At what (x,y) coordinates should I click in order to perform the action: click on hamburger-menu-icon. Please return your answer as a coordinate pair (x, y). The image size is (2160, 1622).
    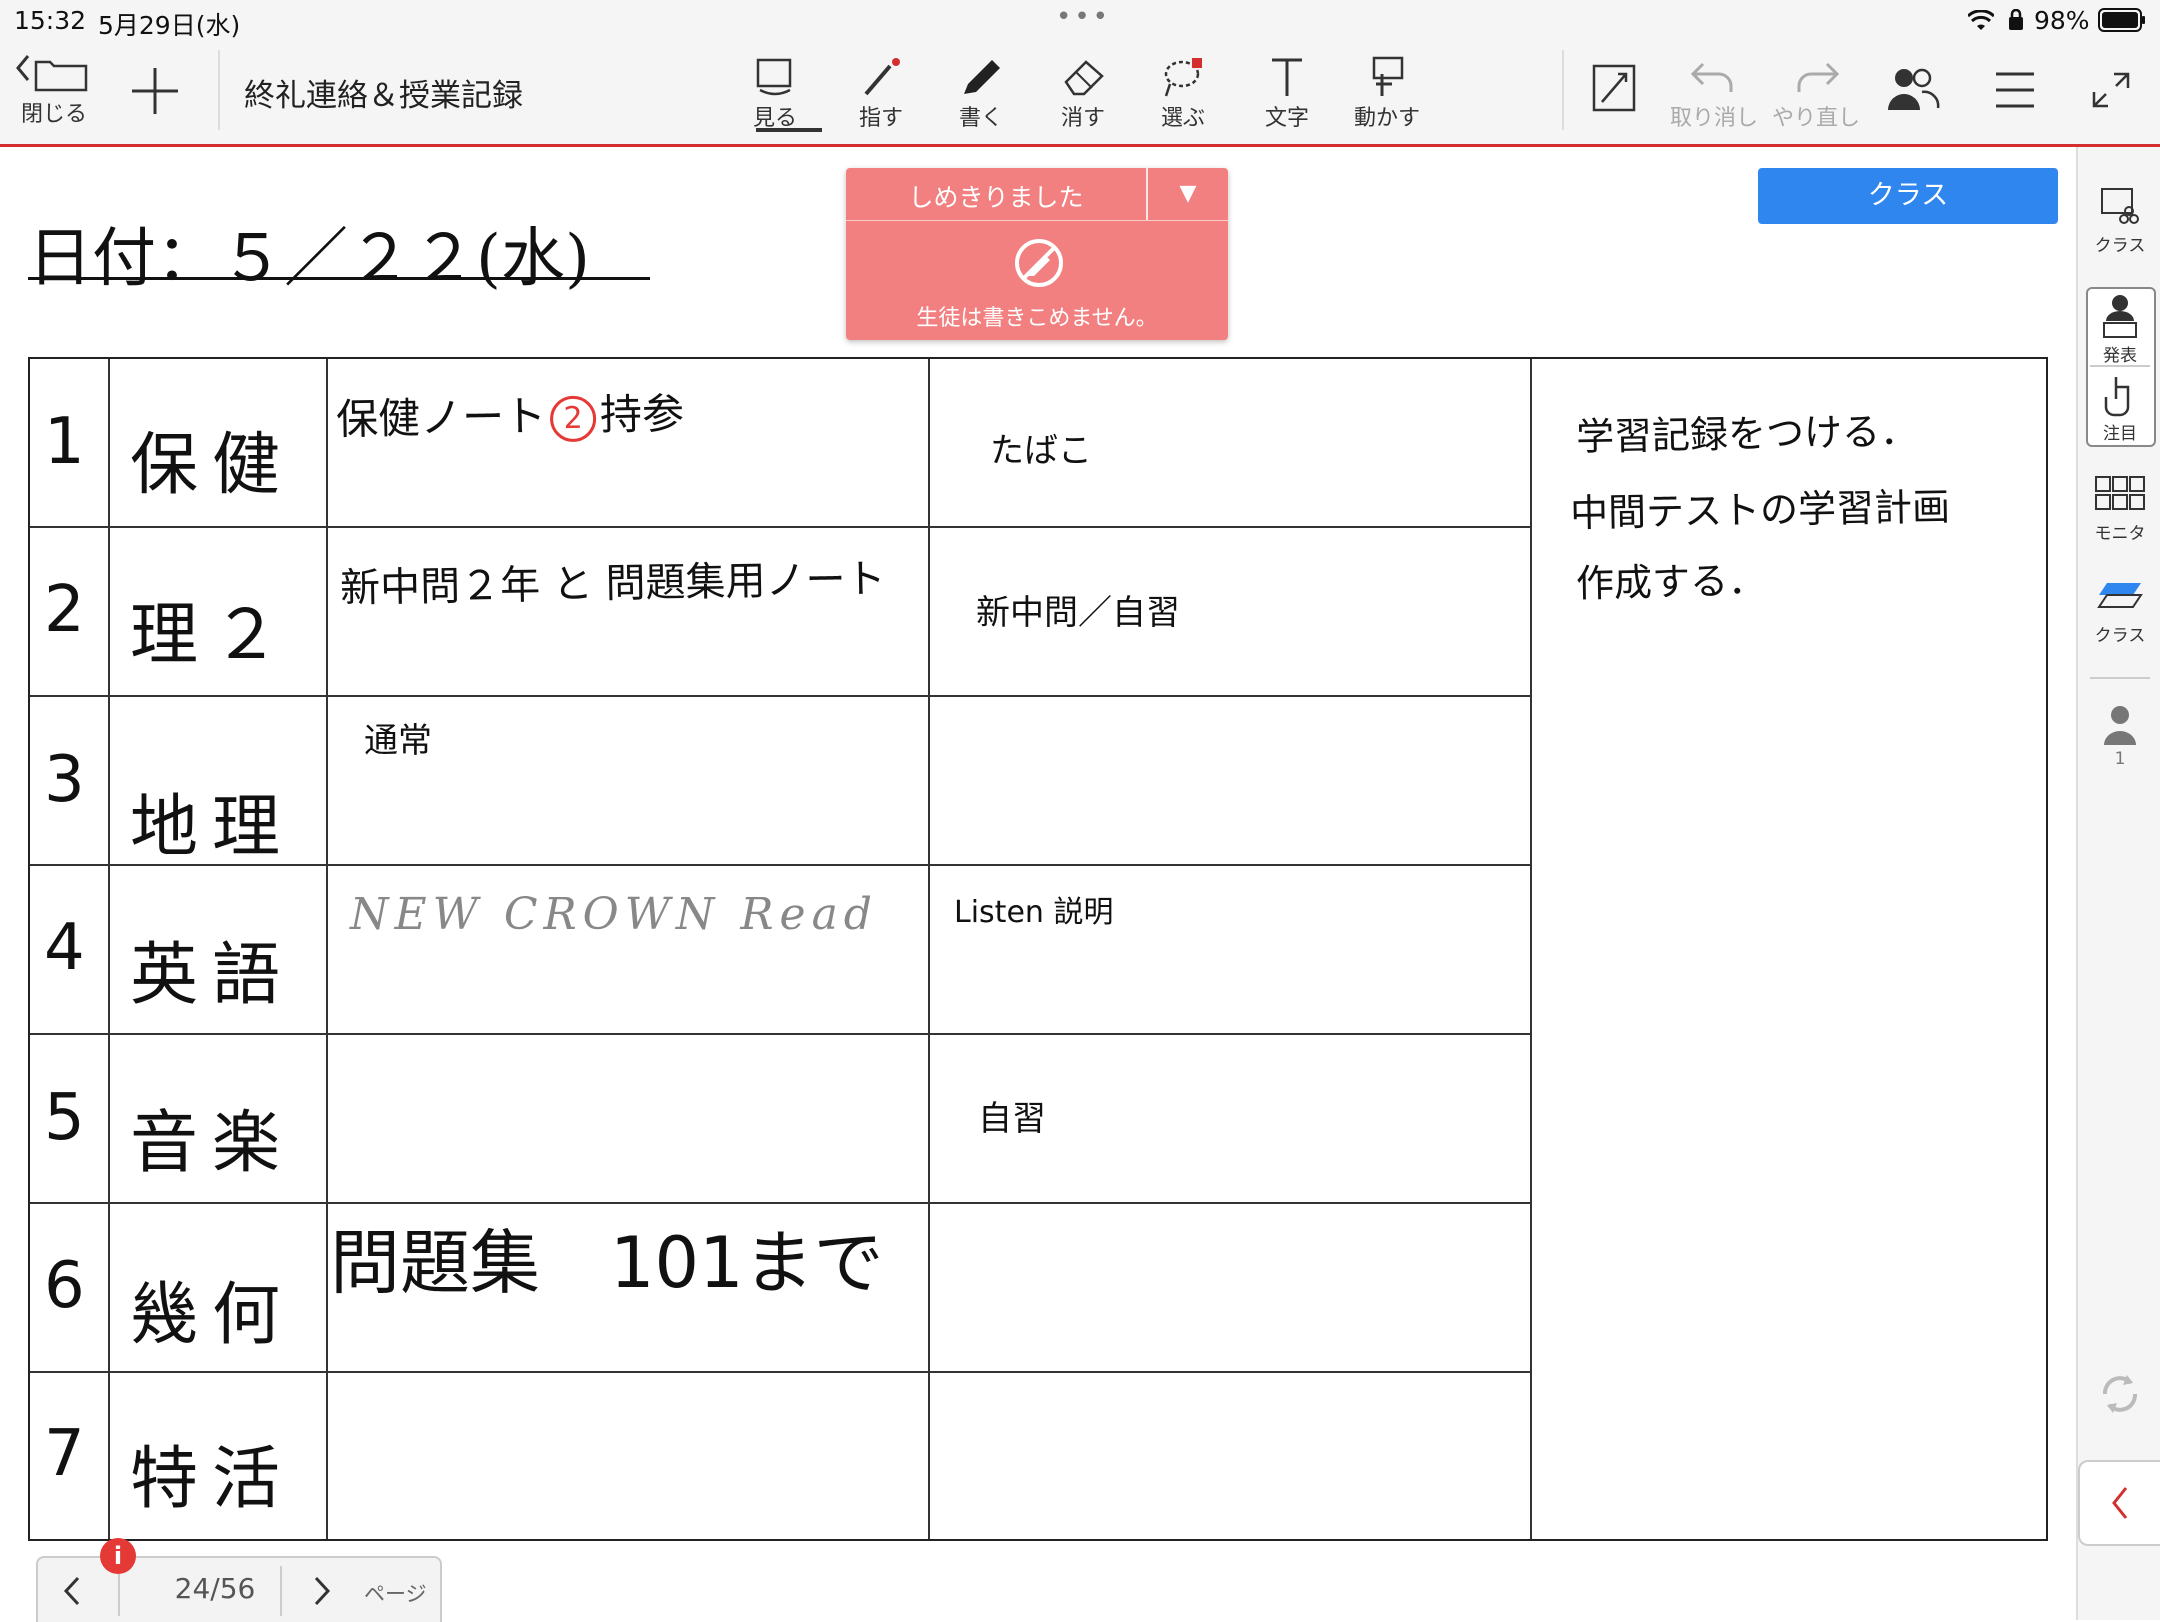
    Looking at the image, I should click on (2015, 90).